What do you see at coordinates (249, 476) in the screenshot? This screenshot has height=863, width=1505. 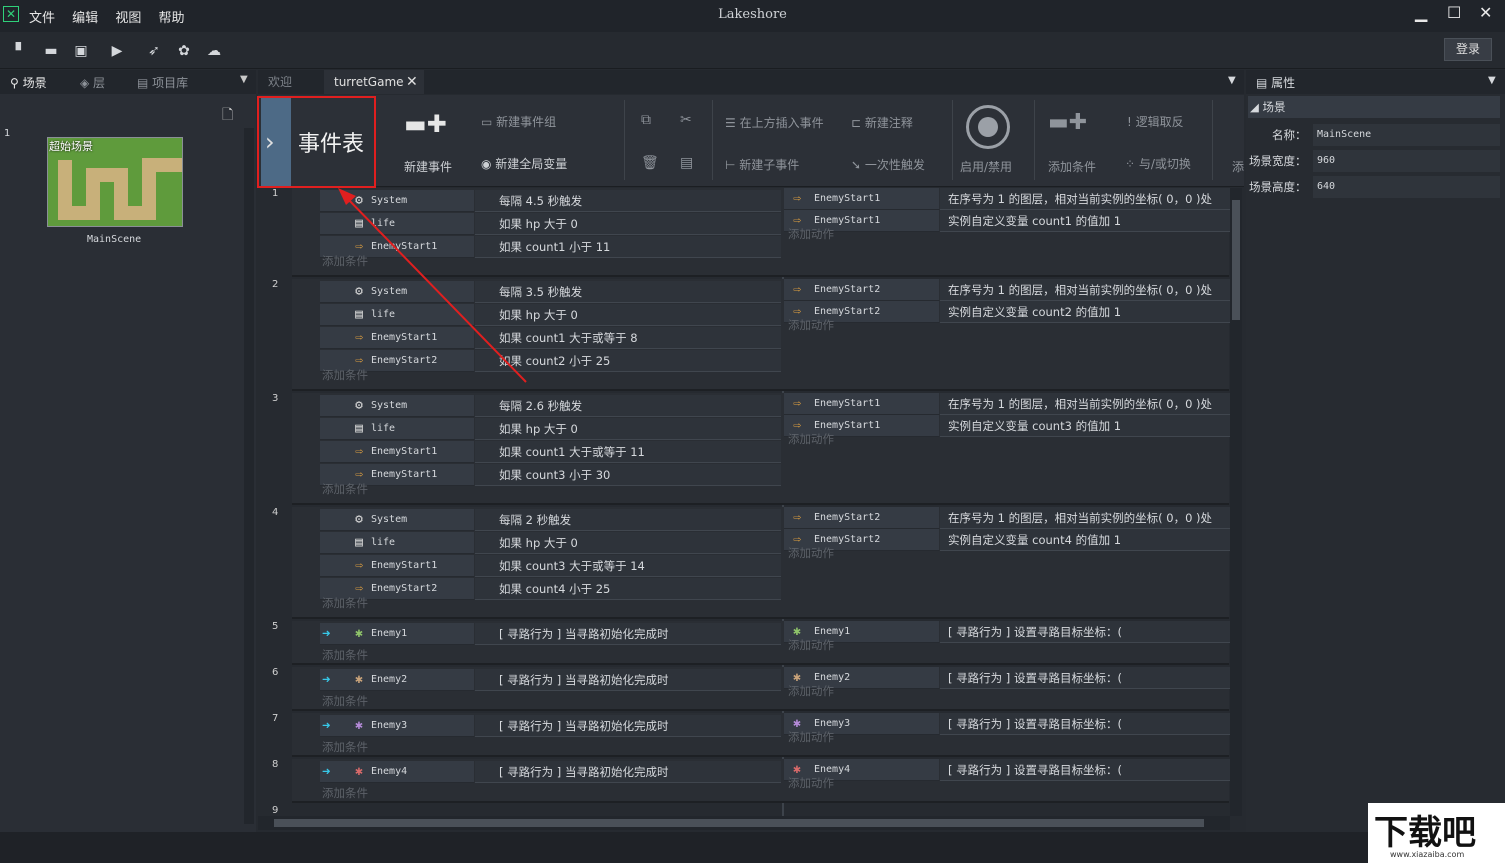 I see `left-scrollbar` at bounding box center [249, 476].